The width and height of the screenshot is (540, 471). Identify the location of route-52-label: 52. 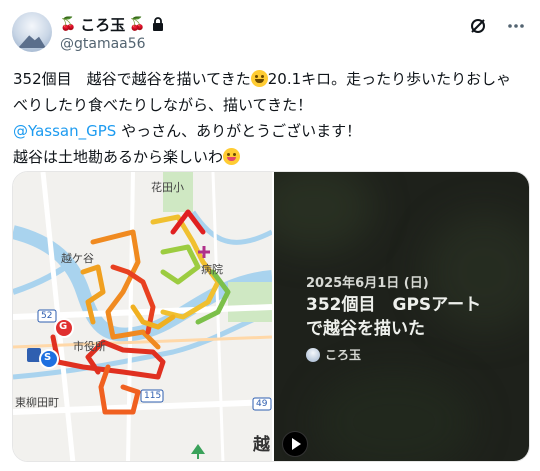
(47, 316).